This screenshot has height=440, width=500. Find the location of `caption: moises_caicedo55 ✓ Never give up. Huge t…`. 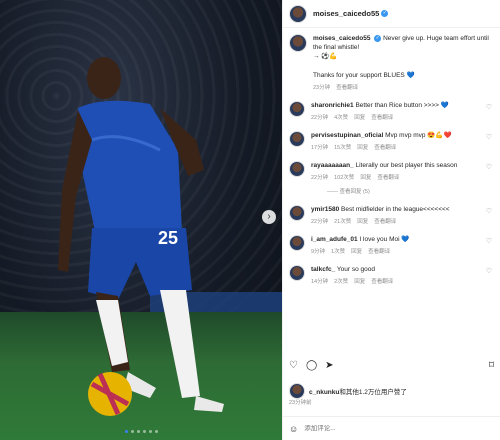

caption: moises_caicedo55 ✓ Never give up. Huge t… is located at coordinates (391, 62).